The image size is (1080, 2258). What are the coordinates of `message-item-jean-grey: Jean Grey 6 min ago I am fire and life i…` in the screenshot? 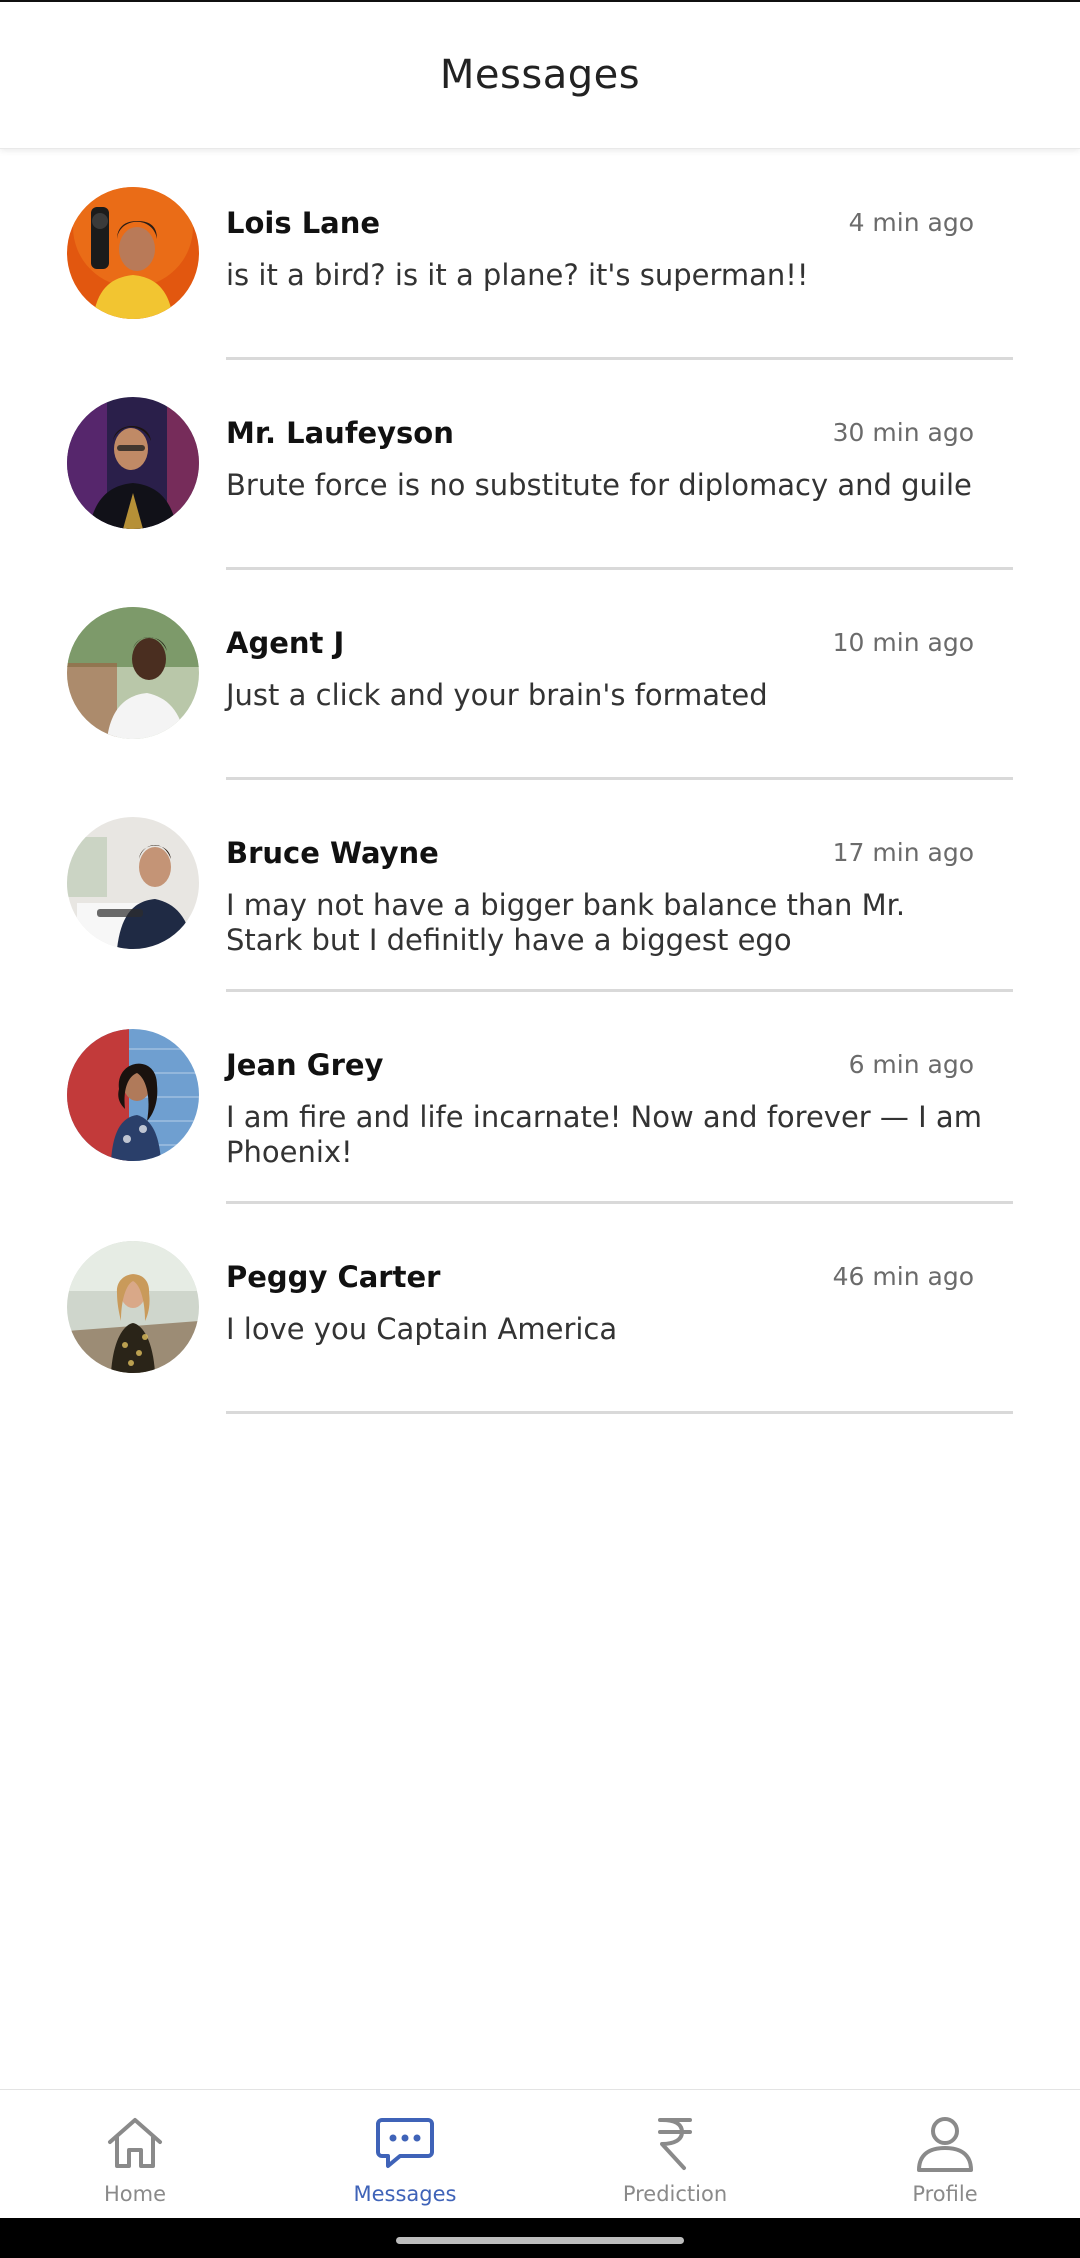 It's located at (540, 1098).